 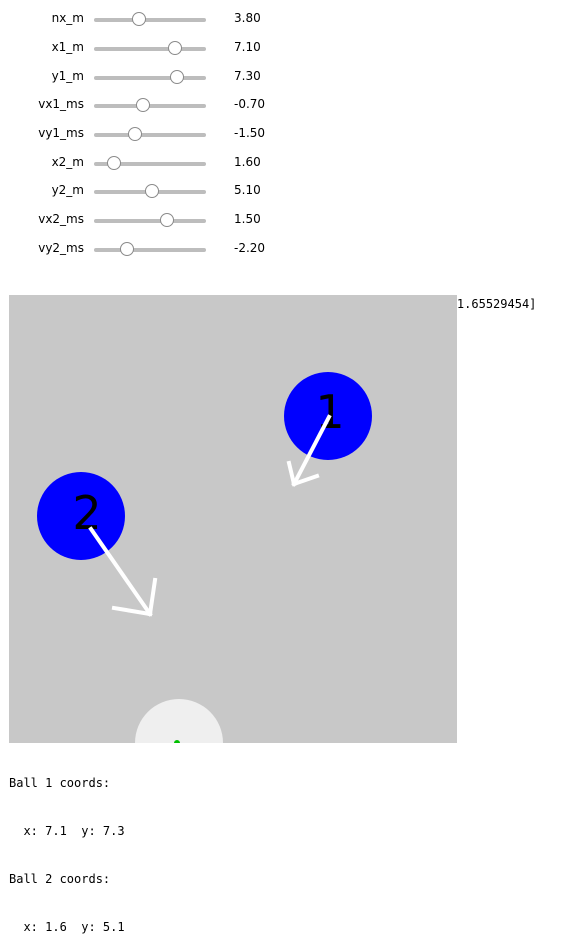 What do you see at coordinates (250, 248) in the screenshot?
I see `slider-value: -2.20` at bounding box center [250, 248].